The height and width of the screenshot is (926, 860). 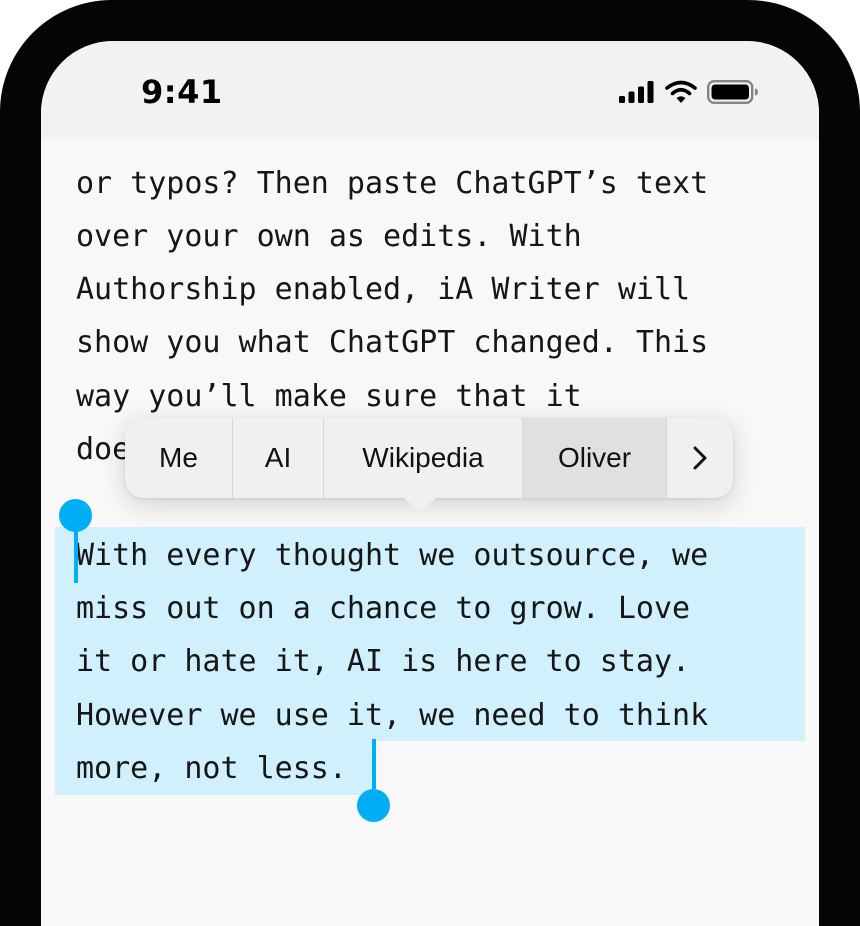 I want to click on authorship-context-menu: Me AI Wikipedia Oliver, so click(x=429, y=465).